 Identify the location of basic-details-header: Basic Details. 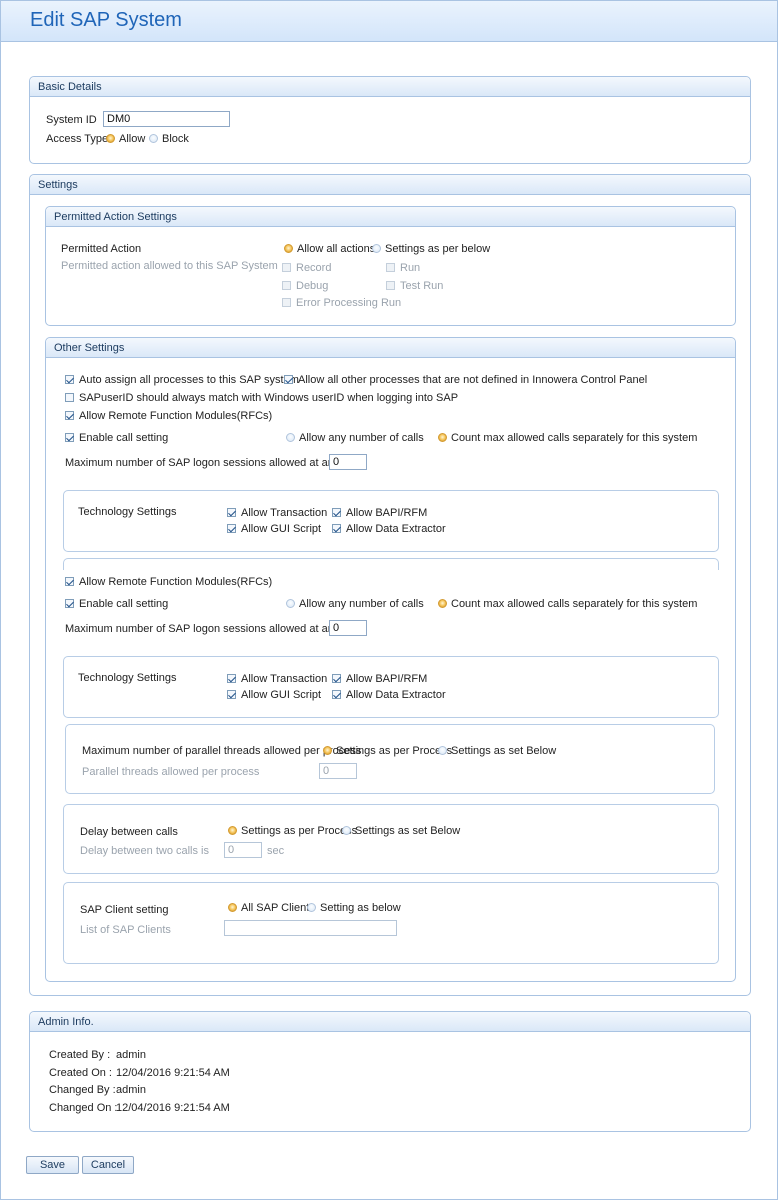
(390, 87).